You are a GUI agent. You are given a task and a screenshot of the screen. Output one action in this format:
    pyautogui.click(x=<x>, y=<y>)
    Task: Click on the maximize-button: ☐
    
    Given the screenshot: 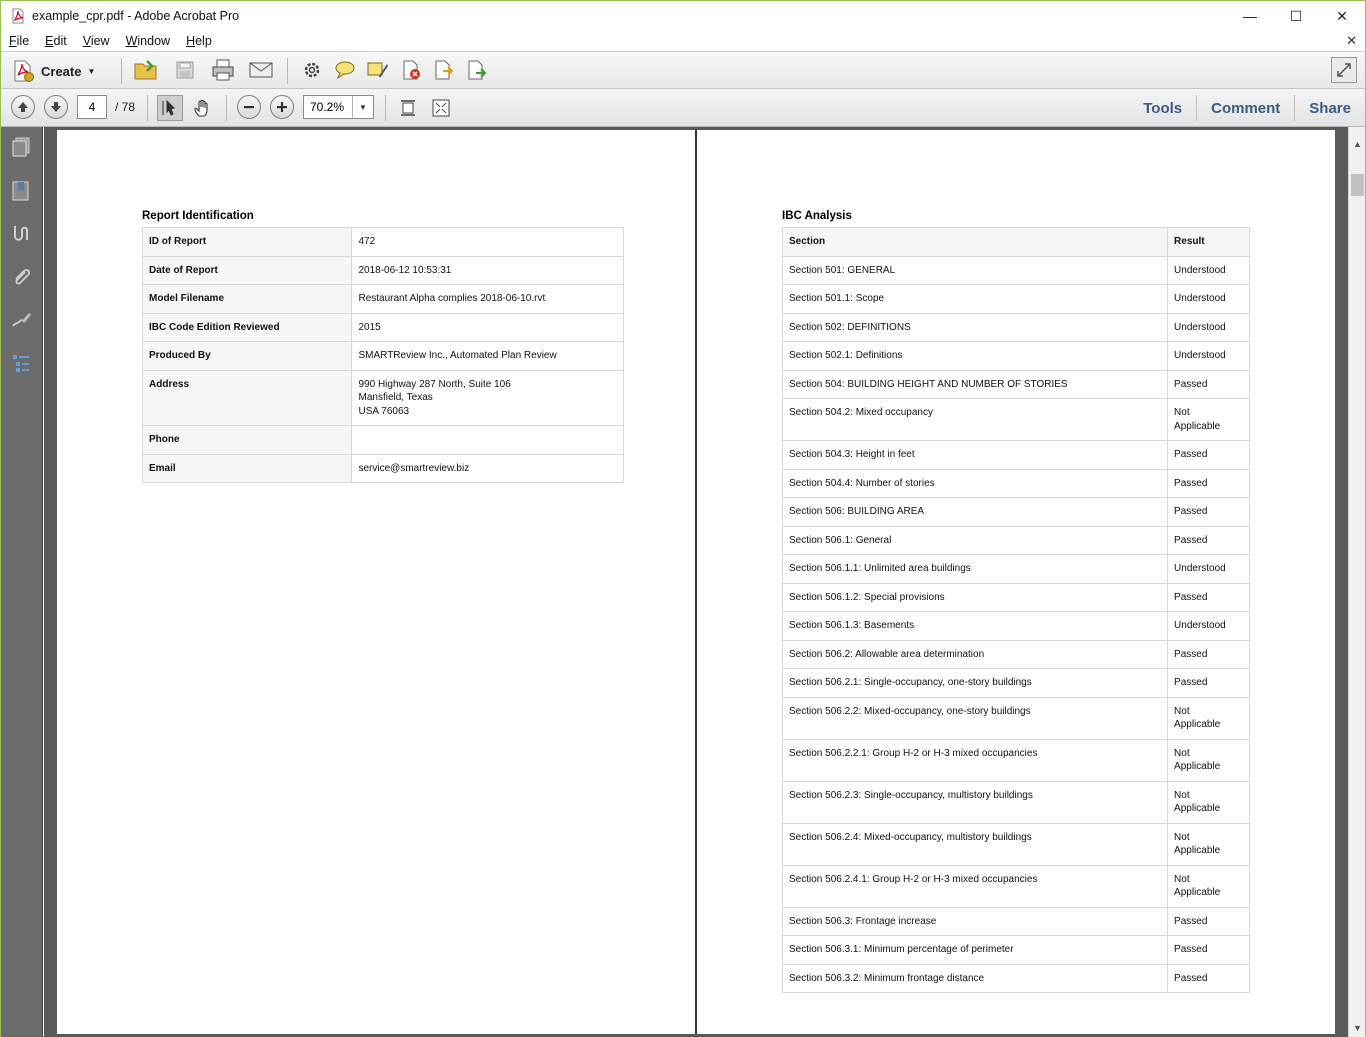 What is the action you would take?
    pyautogui.click(x=1296, y=16)
    